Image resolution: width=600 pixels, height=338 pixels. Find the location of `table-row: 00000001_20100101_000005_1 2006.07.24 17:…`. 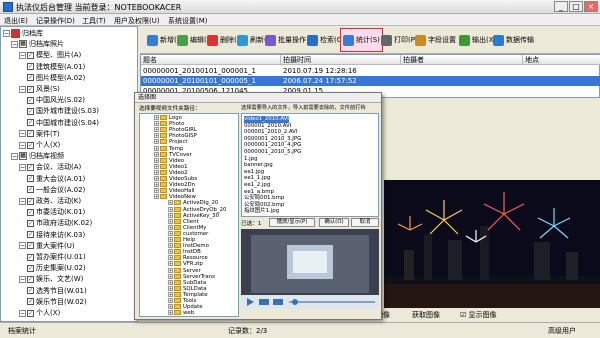

table-row: 00000001_20100101_000005_1 2006.07.24 17:… is located at coordinates (370, 81).